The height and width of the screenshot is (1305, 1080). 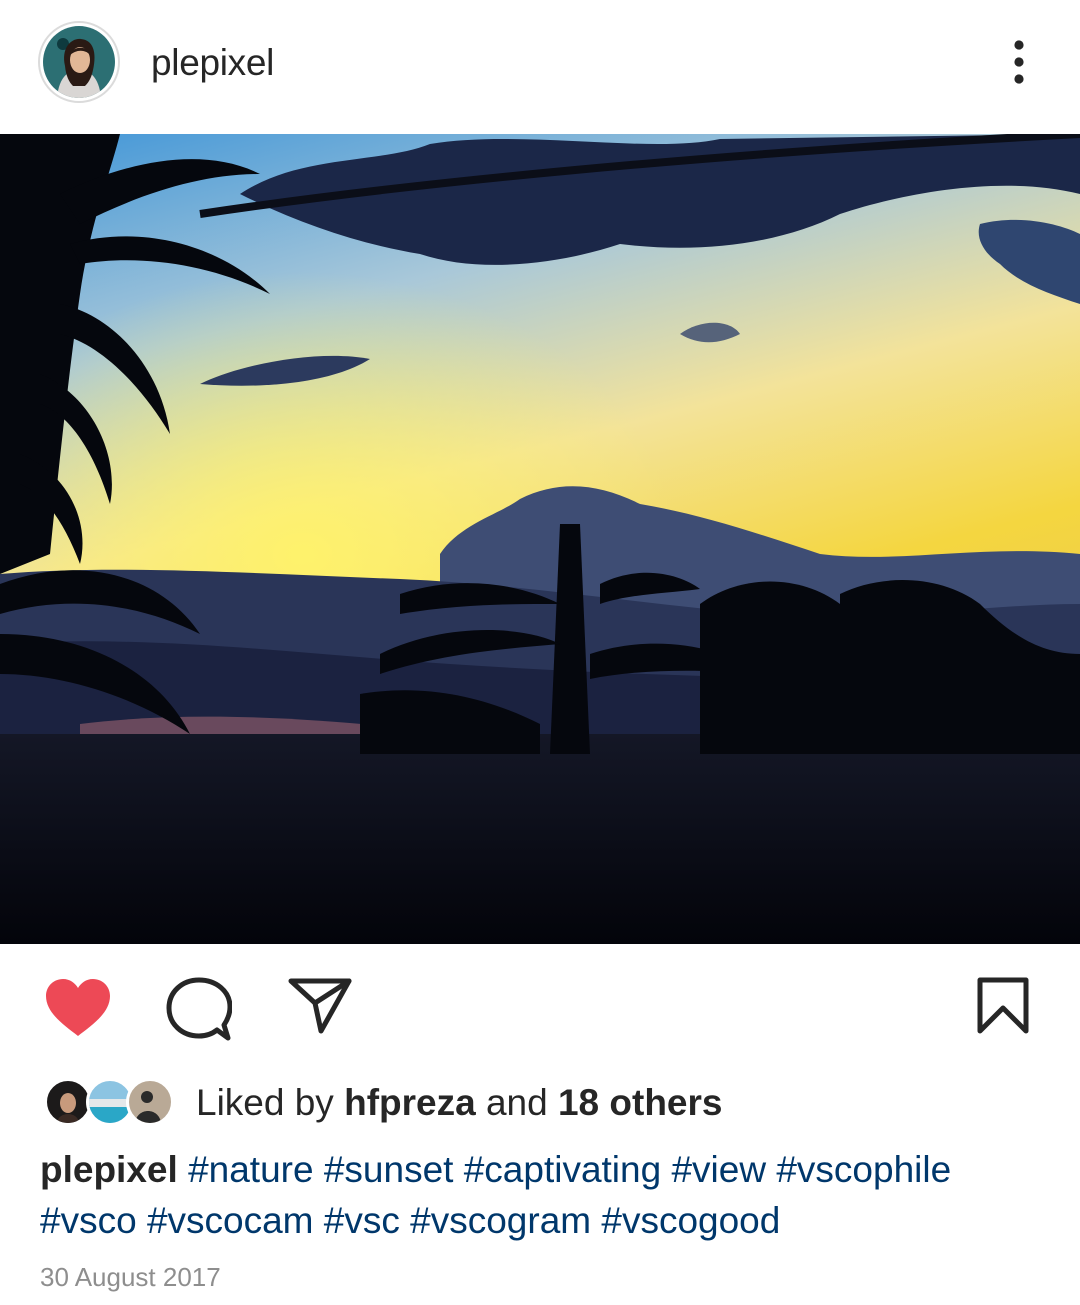 What do you see at coordinates (389, 1169) in the screenshot?
I see `hashtag: #sunset` at bounding box center [389, 1169].